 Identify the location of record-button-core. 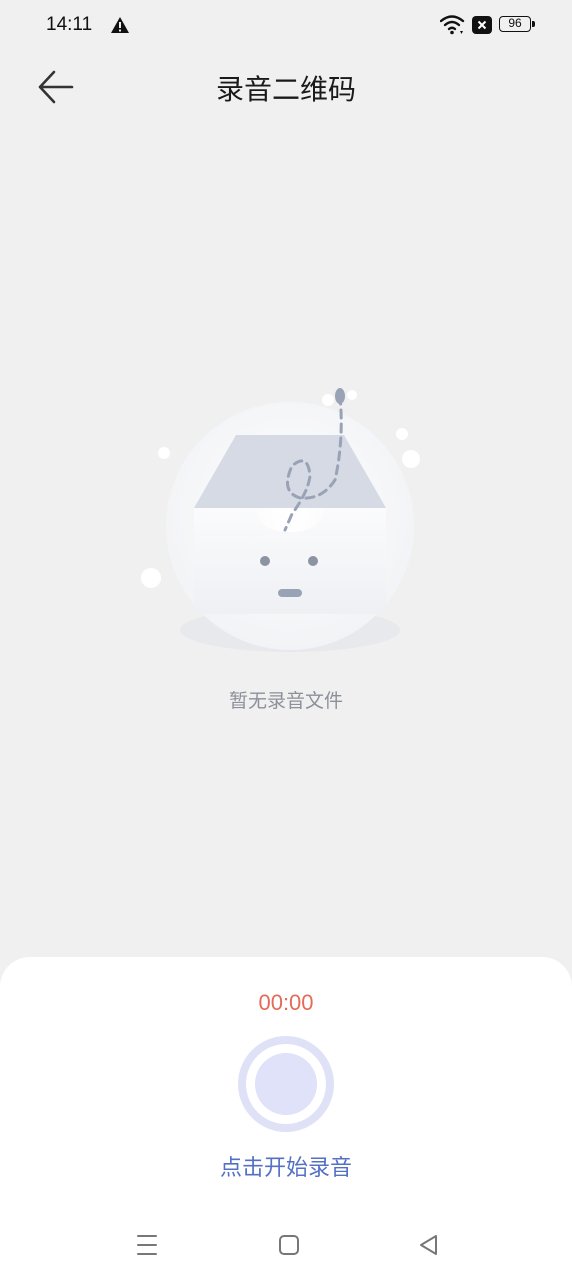
(286, 1084).